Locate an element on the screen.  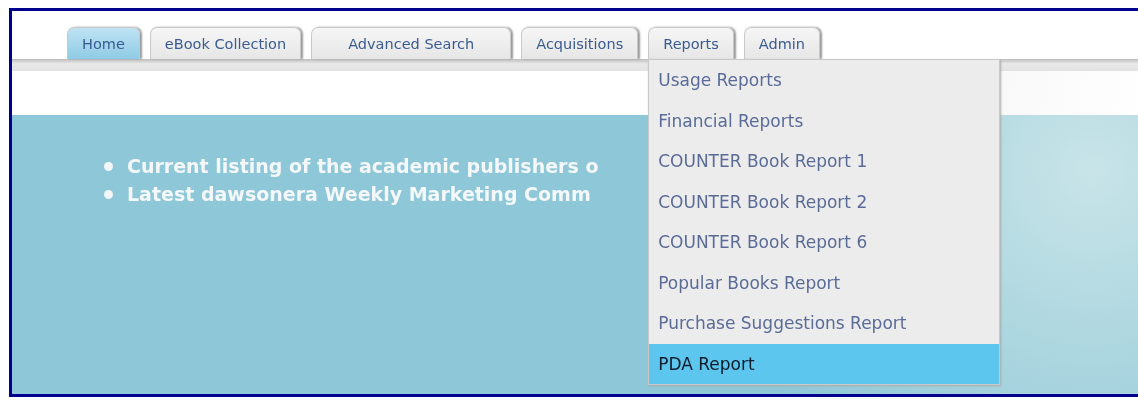
menu-item: COUNTER Book Report 2 is located at coordinates (824, 201).